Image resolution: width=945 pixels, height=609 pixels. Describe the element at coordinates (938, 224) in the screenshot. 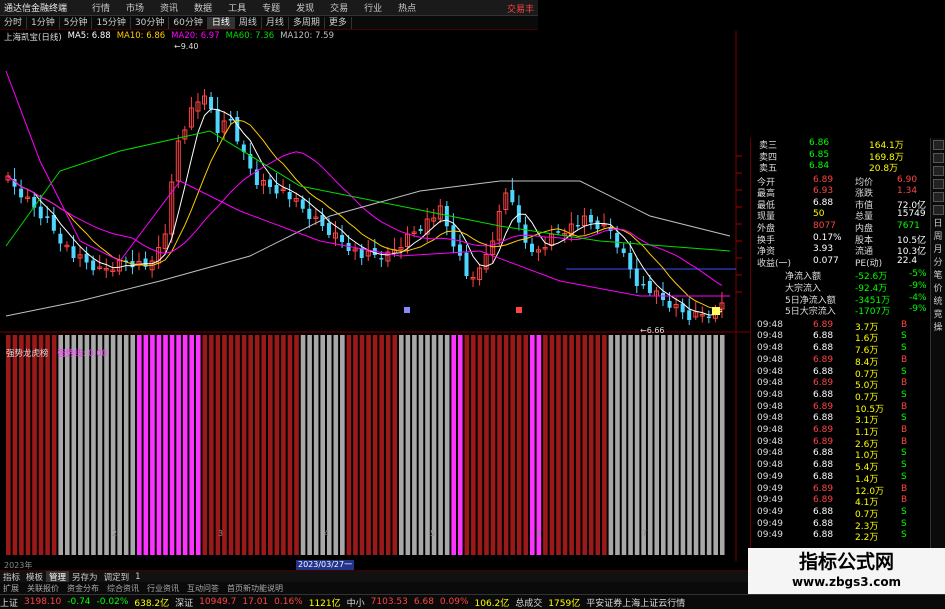

I see `sidebar-tab: 日` at that location.